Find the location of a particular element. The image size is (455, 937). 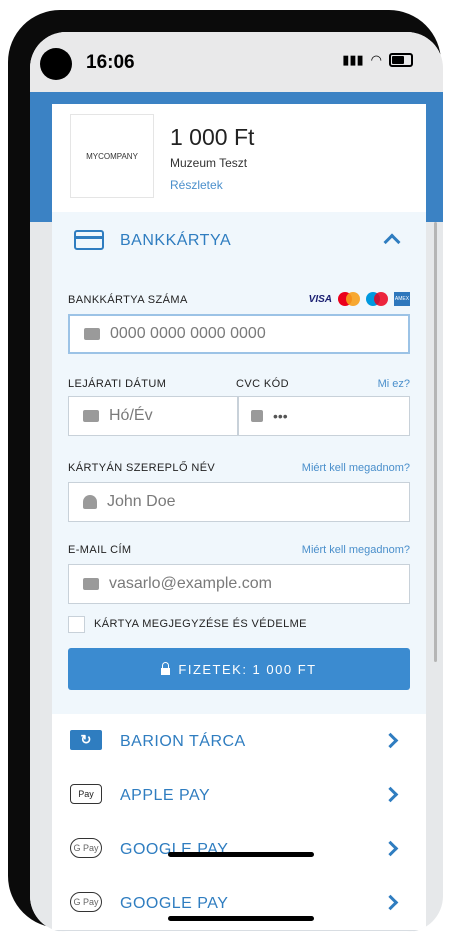

cvc-input: ••• is located at coordinates (324, 416).